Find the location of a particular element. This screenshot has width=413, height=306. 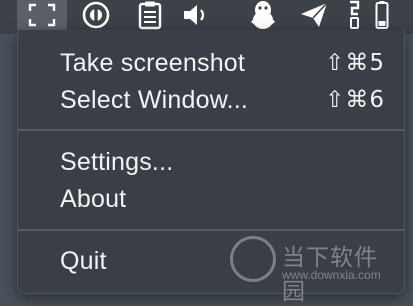

send-menu-button is located at coordinates (314, 17).